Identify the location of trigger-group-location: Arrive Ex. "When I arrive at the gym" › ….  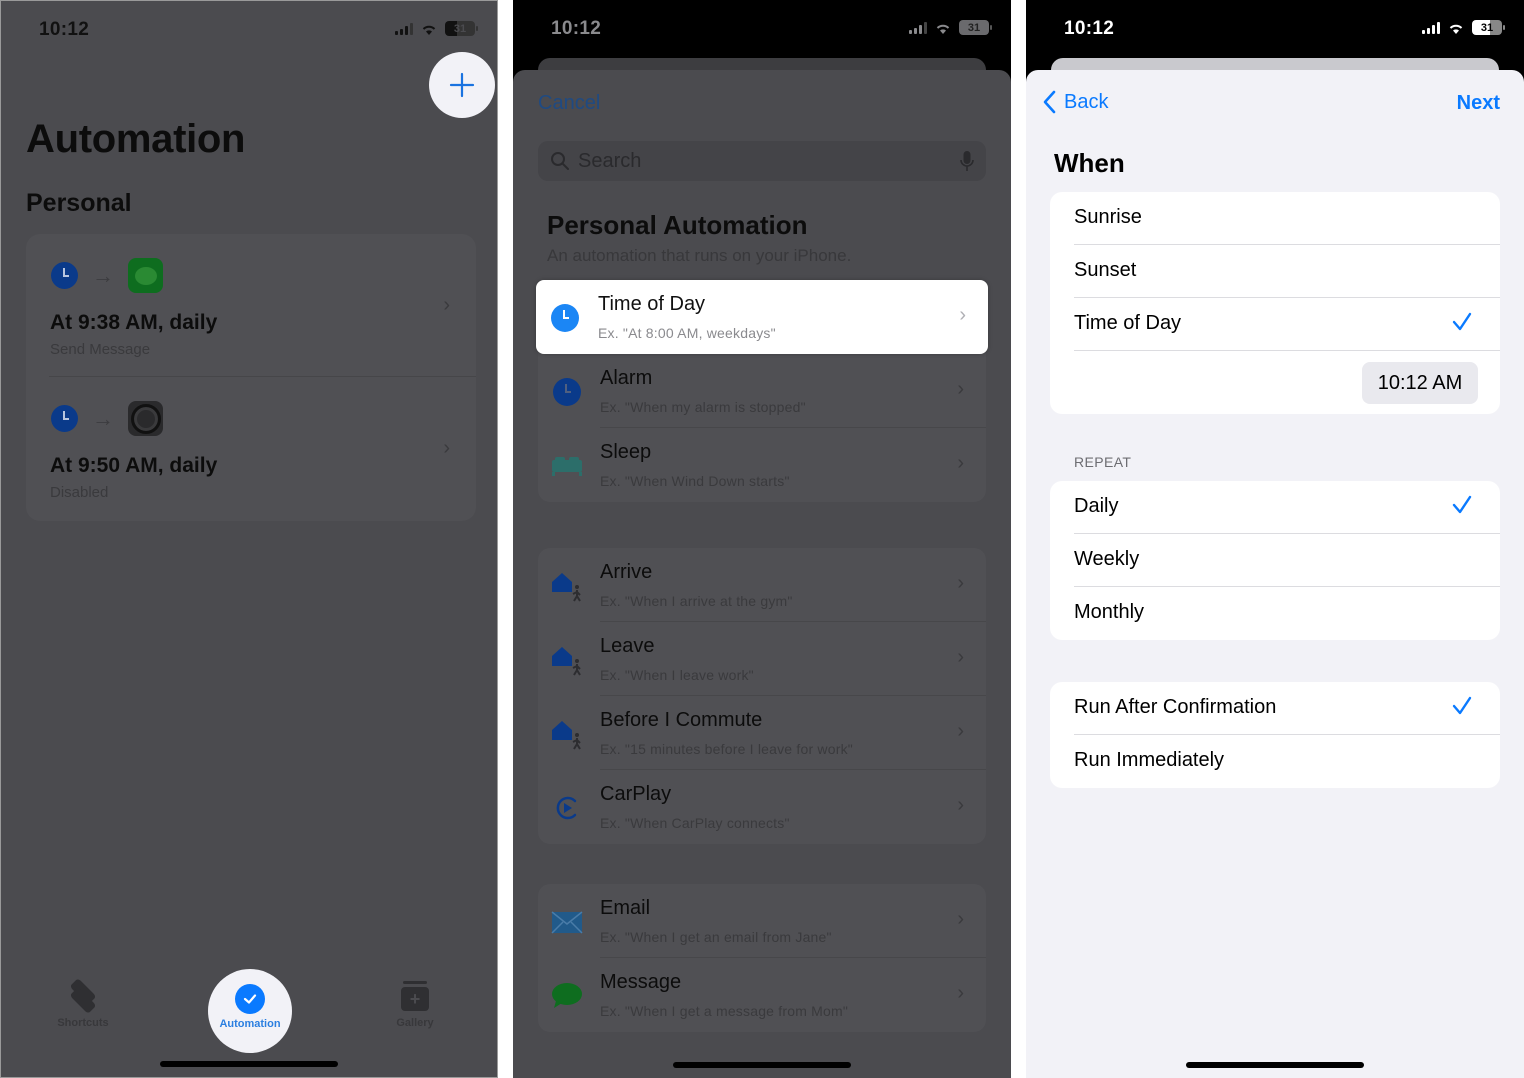
(762, 696).